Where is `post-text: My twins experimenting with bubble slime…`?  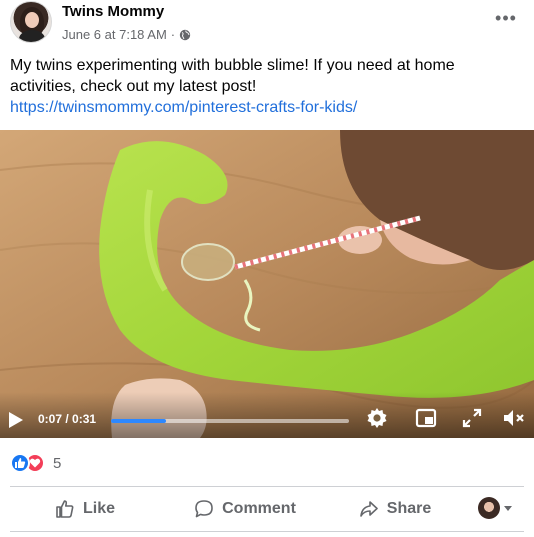
post-text: My twins experimenting with bubble slime… is located at coordinates (265, 86).